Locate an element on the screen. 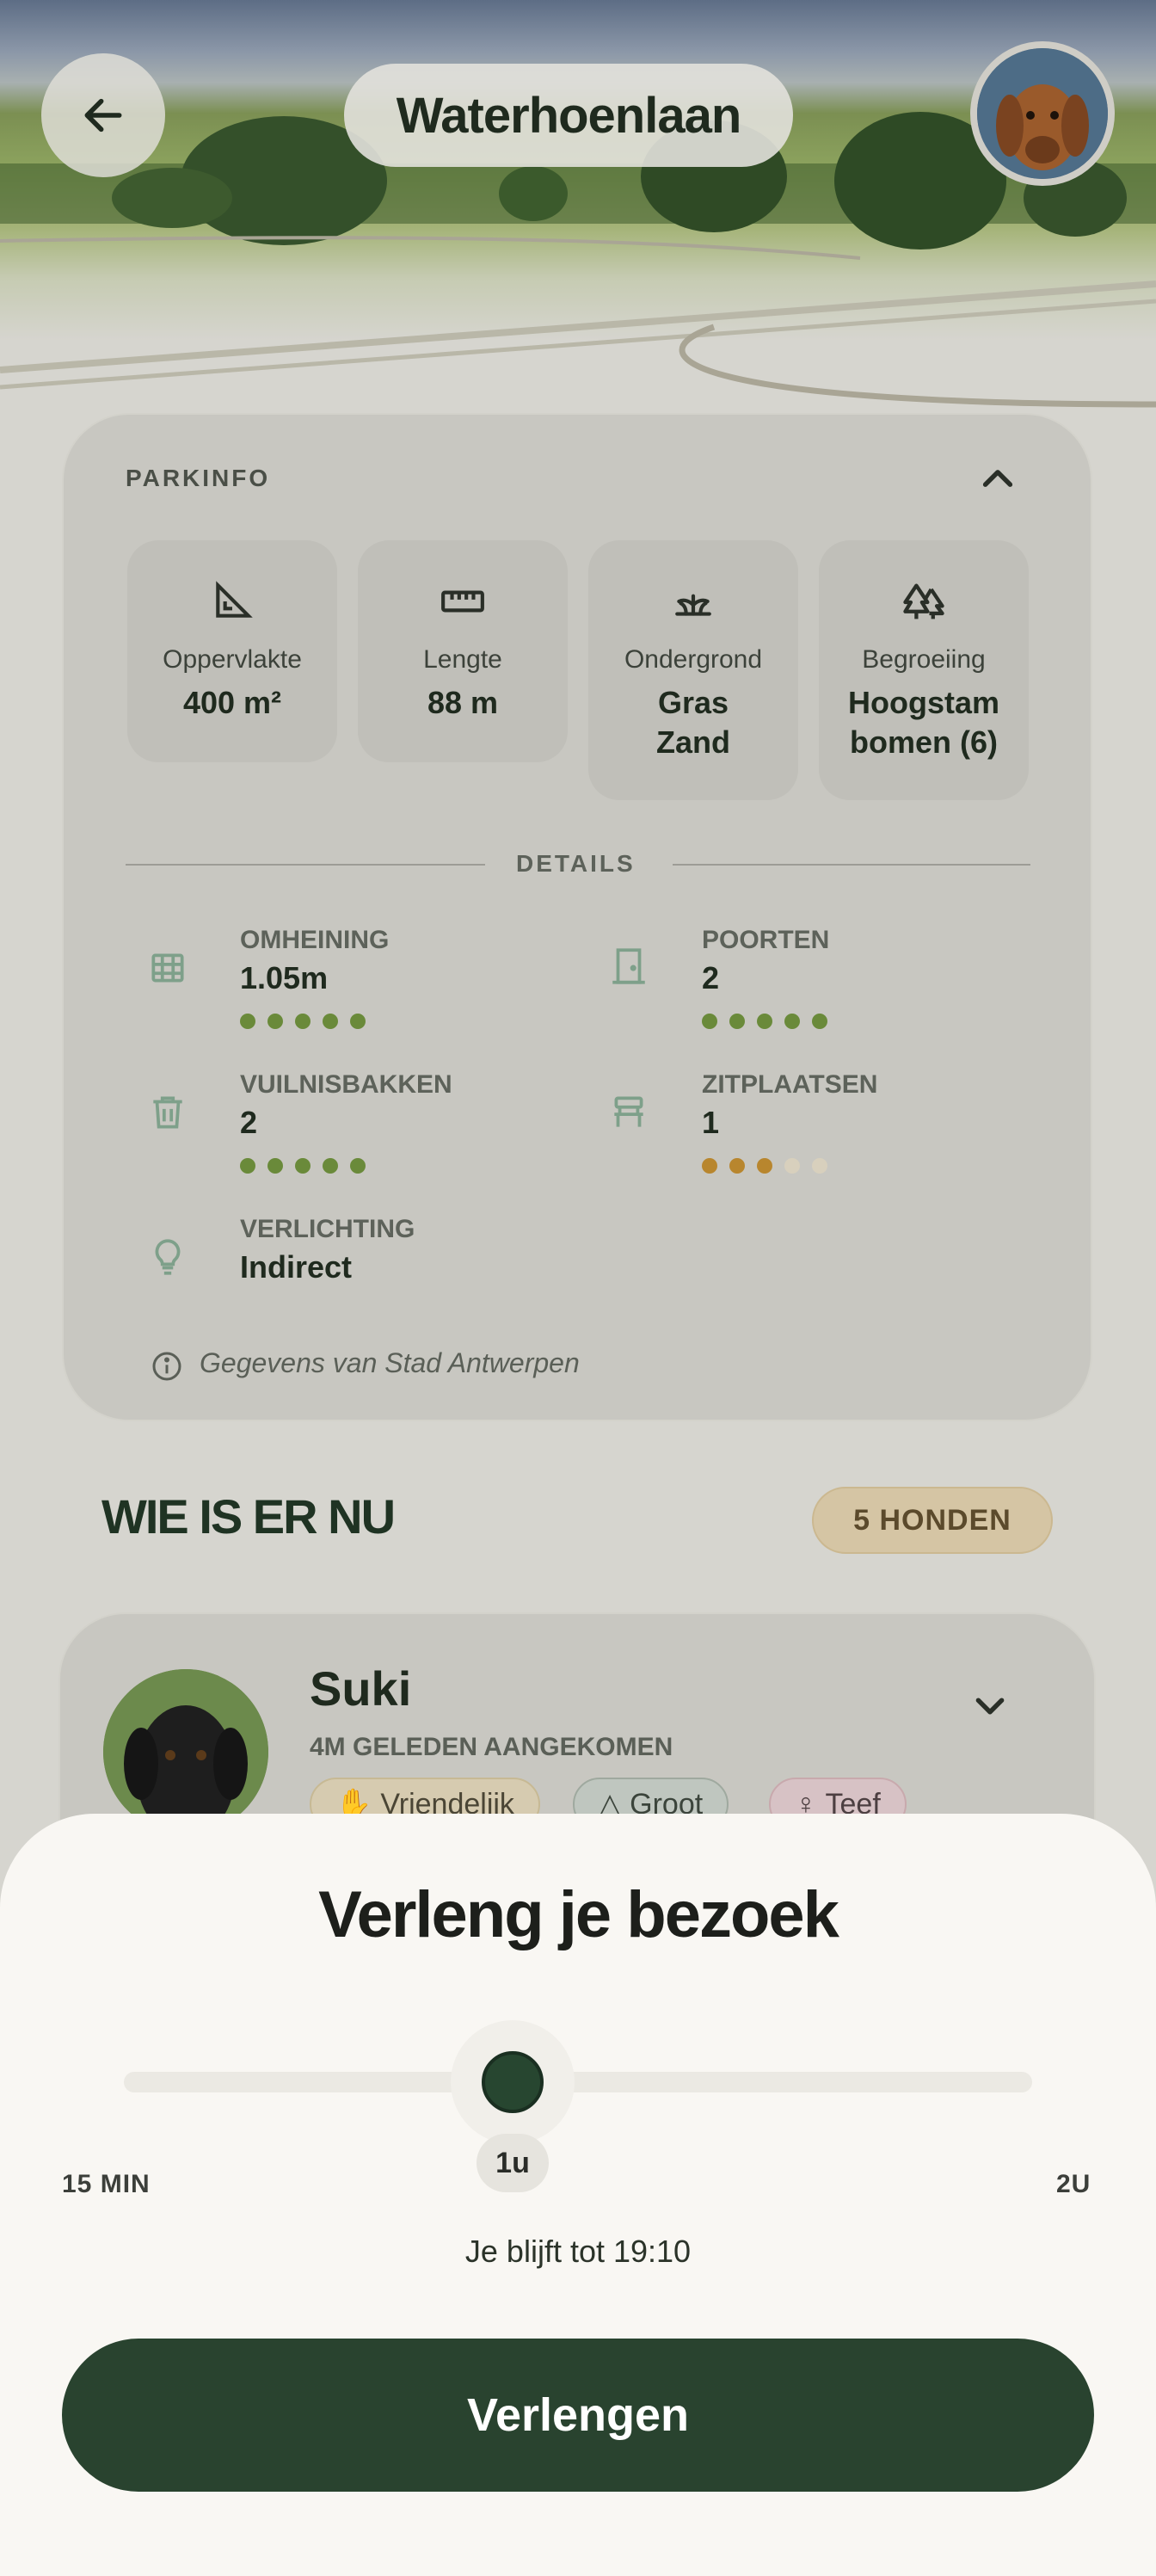 The height and width of the screenshot is (2576, 1156). door-icon is located at coordinates (629, 966).